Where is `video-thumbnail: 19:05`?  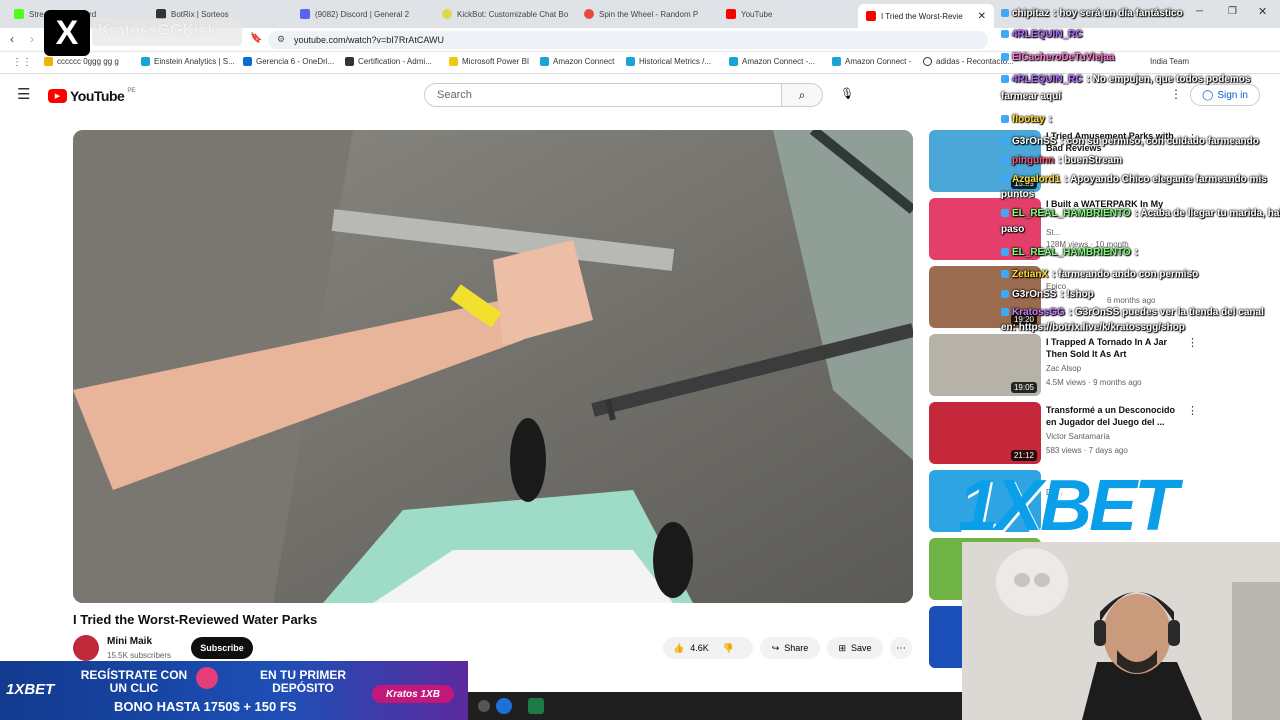
video-thumbnail: 19:05 is located at coordinates (985, 365).